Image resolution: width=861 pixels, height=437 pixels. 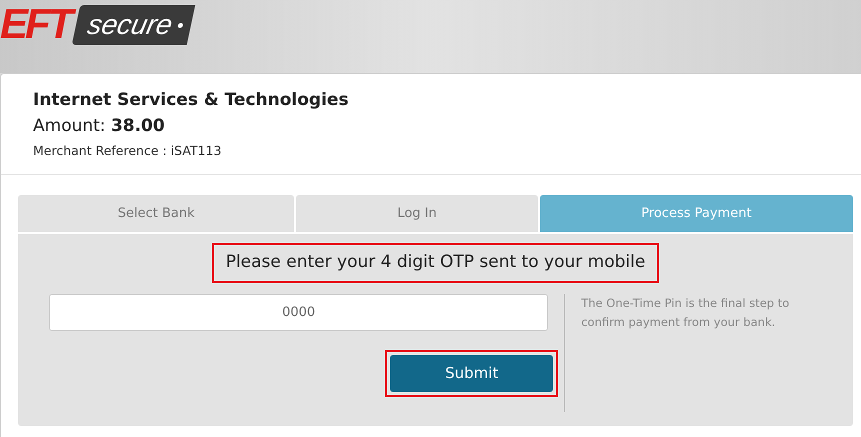 What do you see at coordinates (417, 213) in the screenshot?
I see `step-tab: Log In` at bounding box center [417, 213].